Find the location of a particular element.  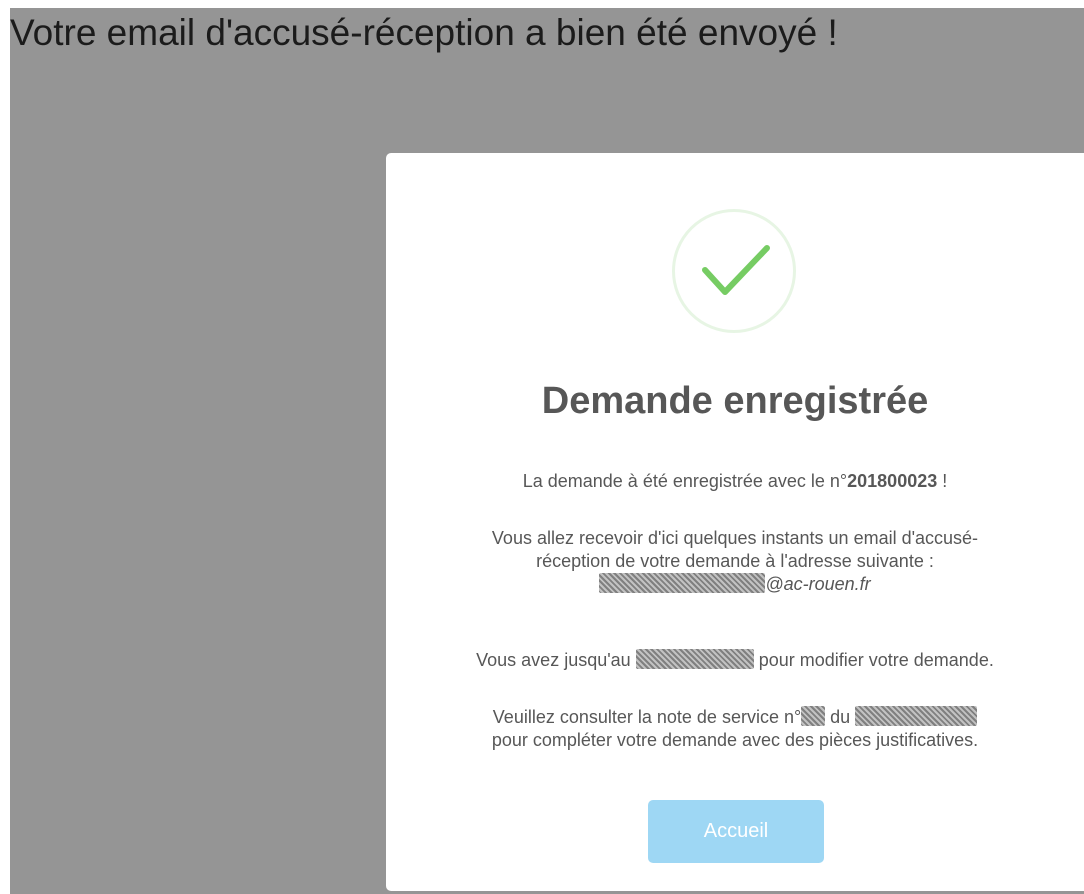

request-number-suffix: ! is located at coordinates (942, 481).